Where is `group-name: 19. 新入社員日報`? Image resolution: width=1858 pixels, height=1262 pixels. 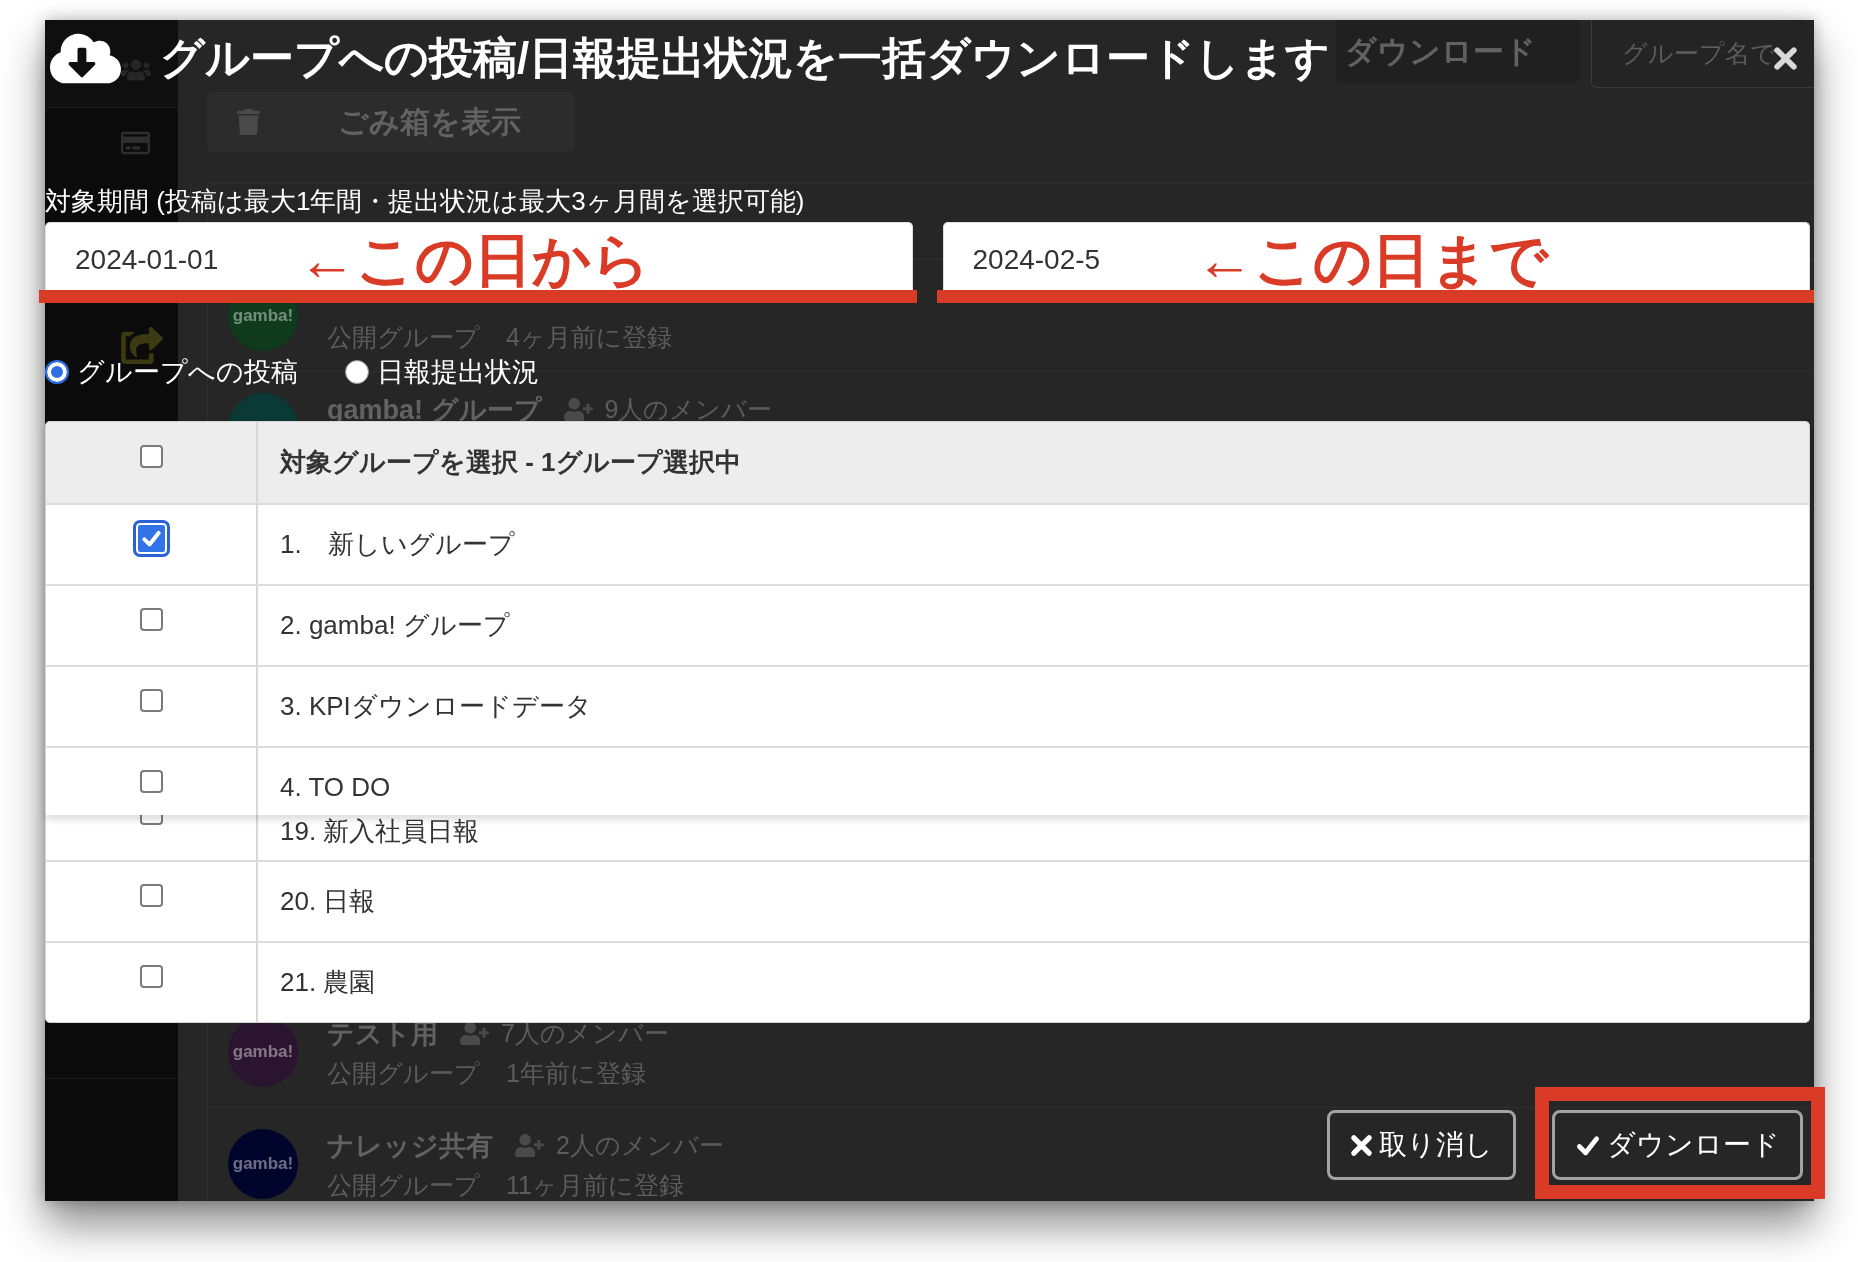 group-name: 19. 新入社員日報 is located at coordinates (380, 831).